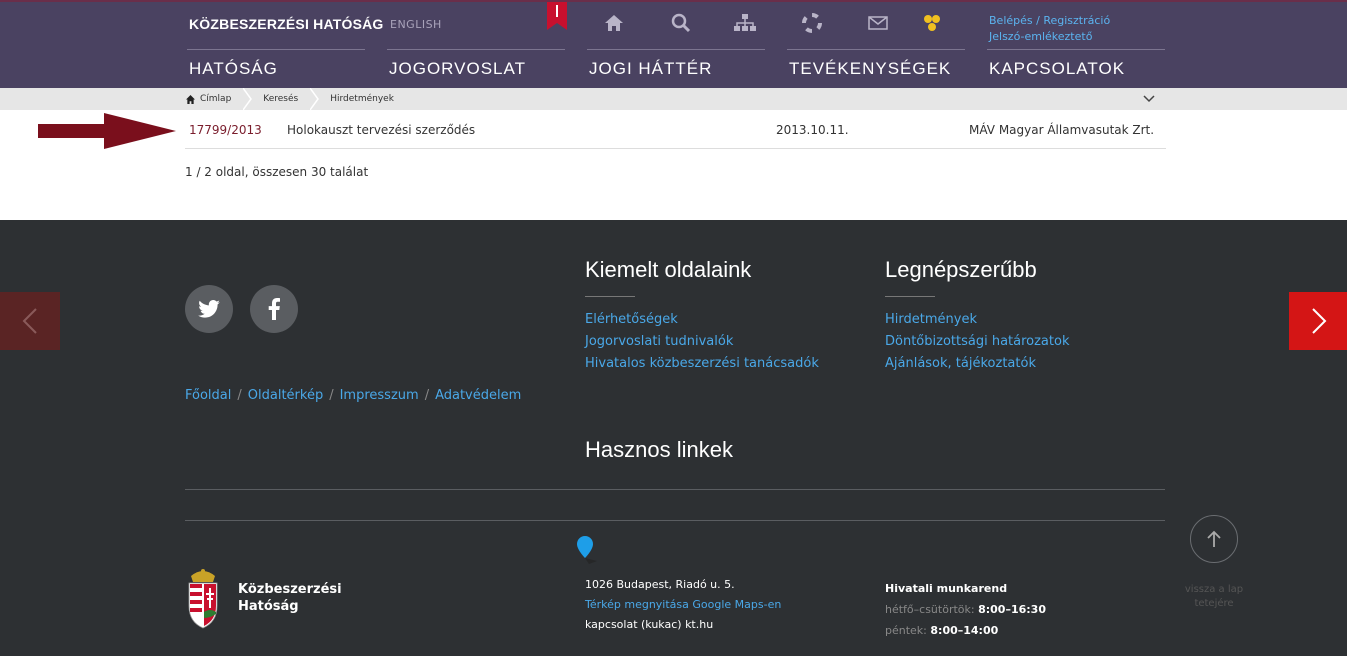 The image size is (1347, 656). What do you see at coordinates (745, 23) in the screenshot?
I see `sitemap-icon` at bounding box center [745, 23].